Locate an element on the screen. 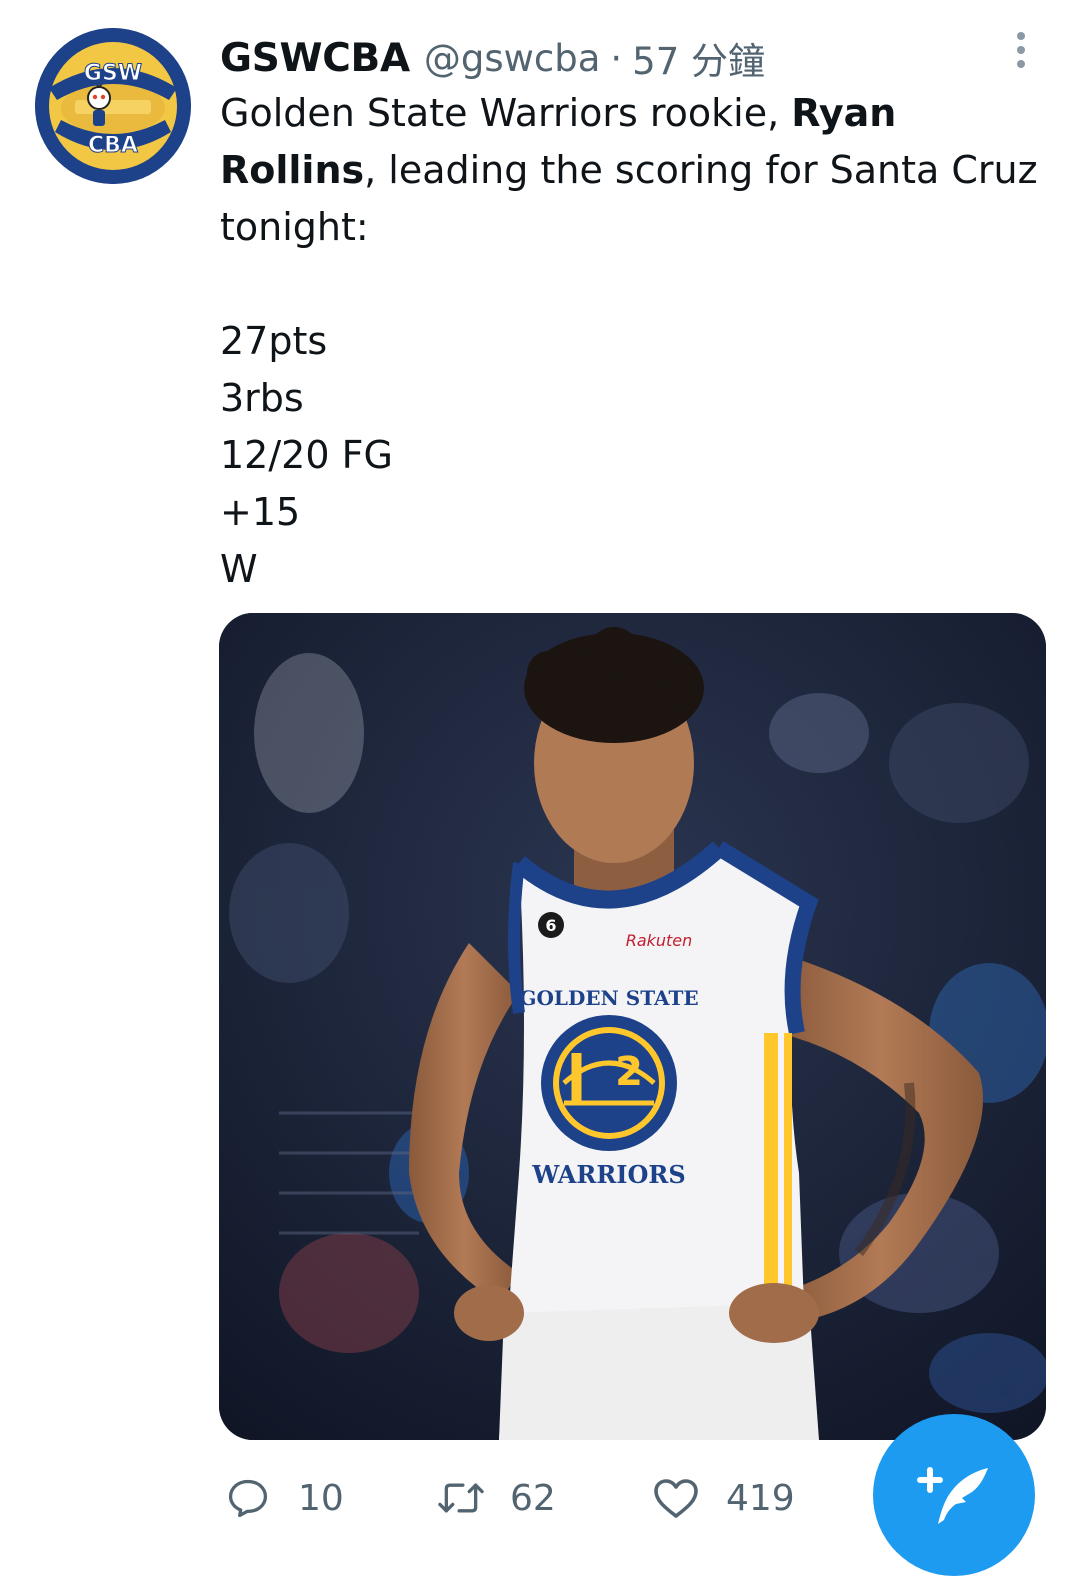  avatar: GSW CBA is located at coordinates (113, 106).